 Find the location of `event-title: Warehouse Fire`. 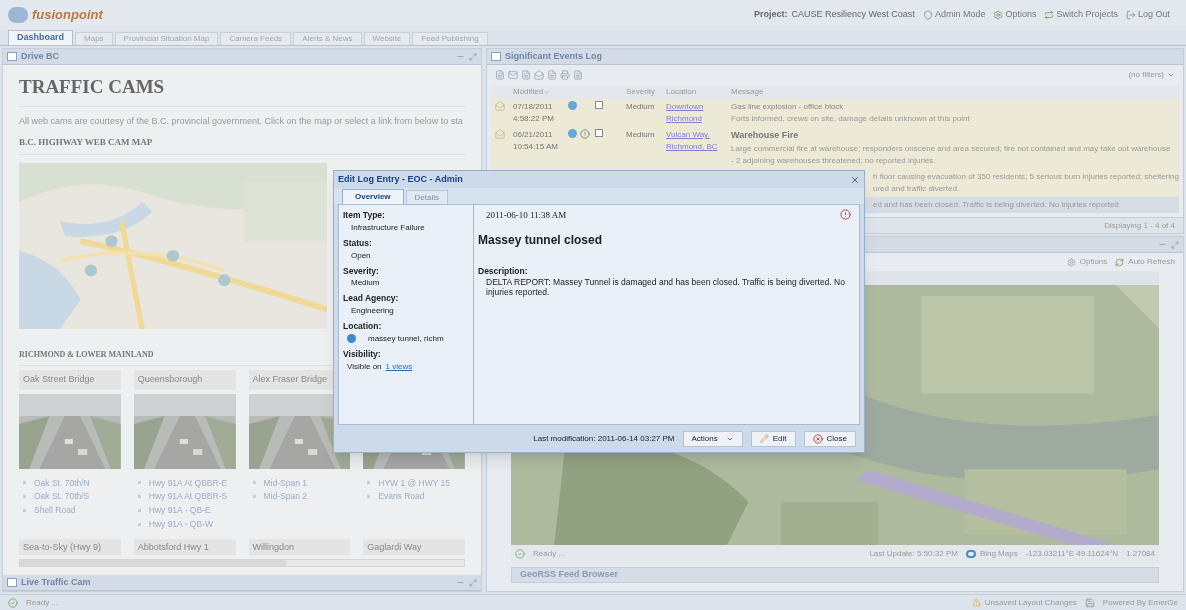

event-title: Warehouse Fire is located at coordinates (765, 135).